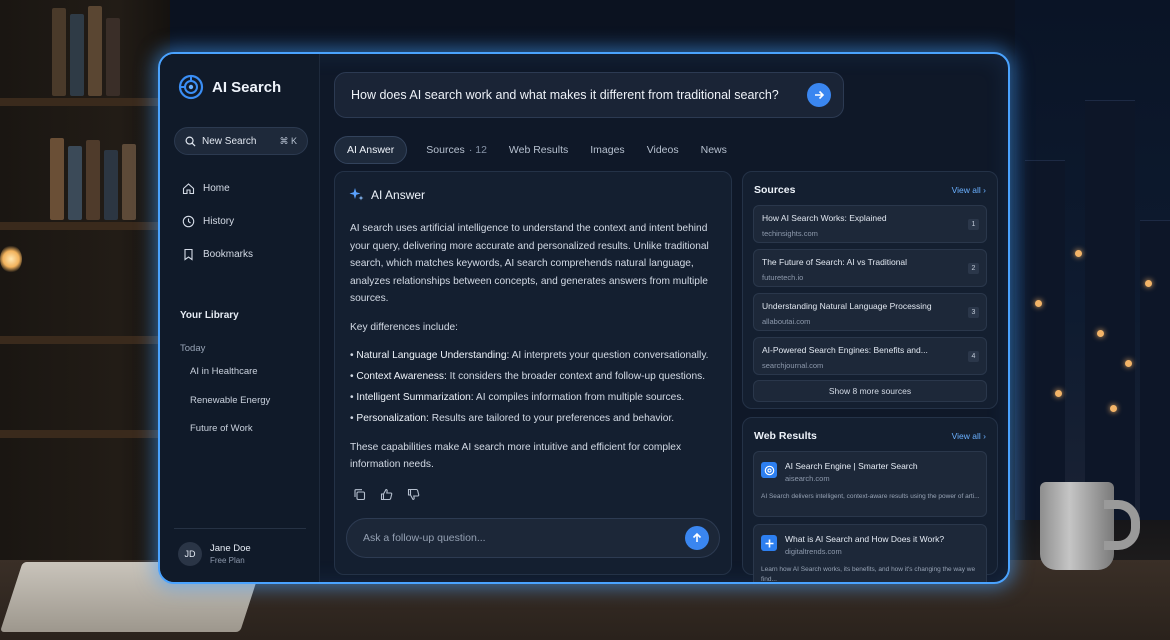 The width and height of the screenshot is (1170, 640). I want to click on tab-label: News, so click(713, 150).